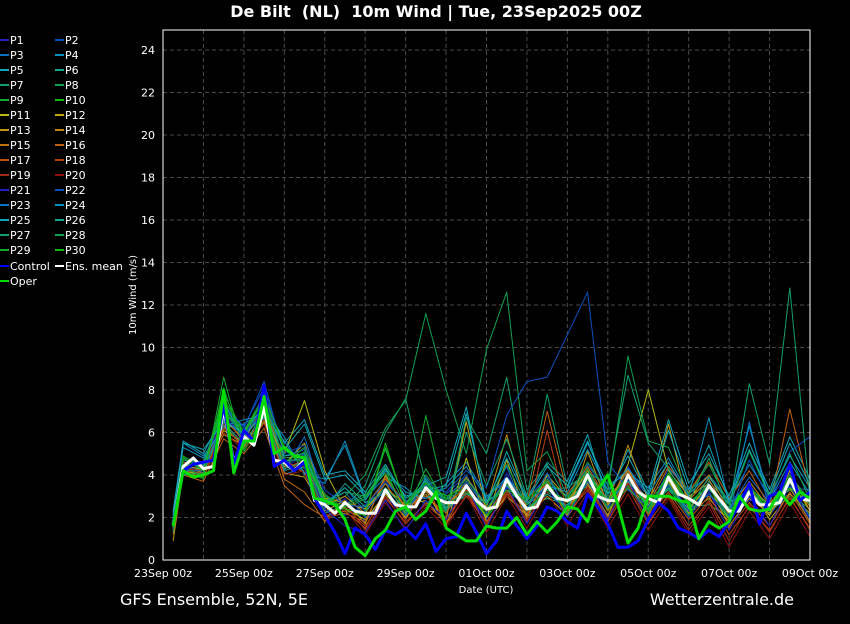 The height and width of the screenshot is (624, 850). Describe the element at coordinates (75, 145) in the screenshot. I see `legend-label-p16: P16` at that location.